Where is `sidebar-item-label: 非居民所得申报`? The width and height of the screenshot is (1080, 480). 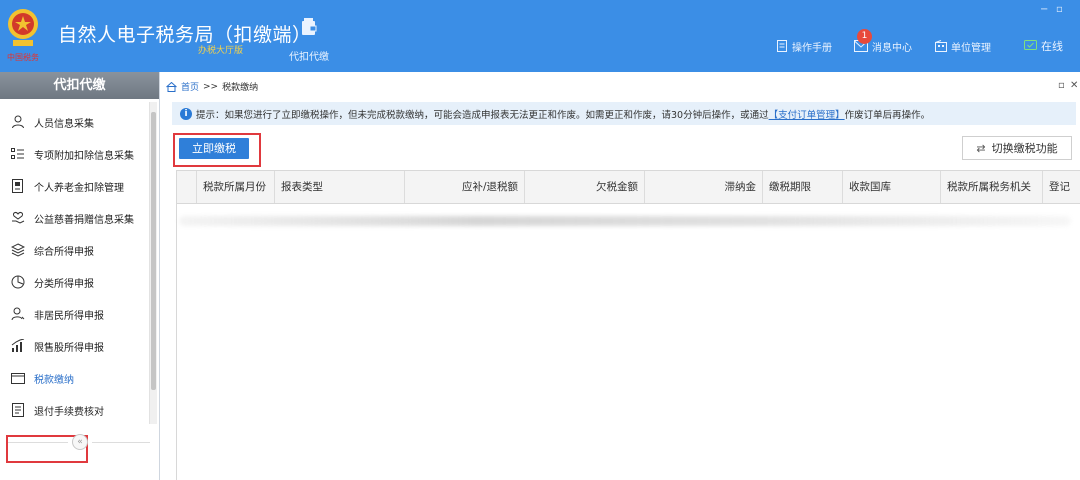 sidebar-item-label: 非居民所得申报 is located at coordinates (69, 316).